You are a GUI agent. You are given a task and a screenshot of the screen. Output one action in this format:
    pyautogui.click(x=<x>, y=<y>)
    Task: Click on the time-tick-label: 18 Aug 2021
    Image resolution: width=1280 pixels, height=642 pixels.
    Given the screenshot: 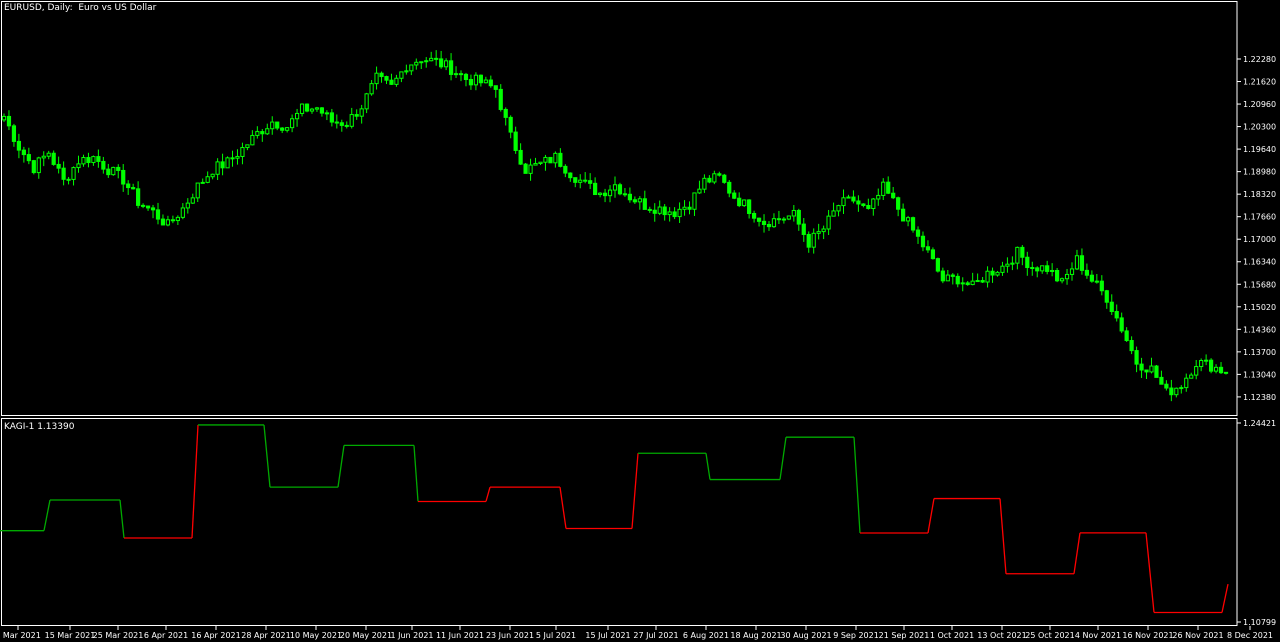 What is the action you would take?
    pyautogui.click(x=755, y=635)
    